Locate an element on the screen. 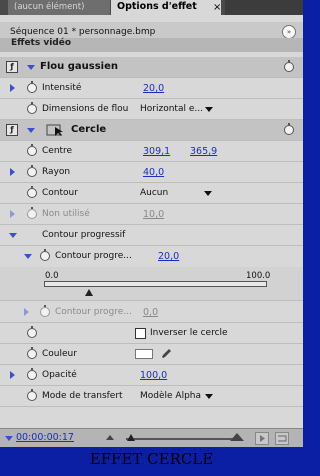  timecode: 00:00:00:17 is located at coordinates (45, 437).